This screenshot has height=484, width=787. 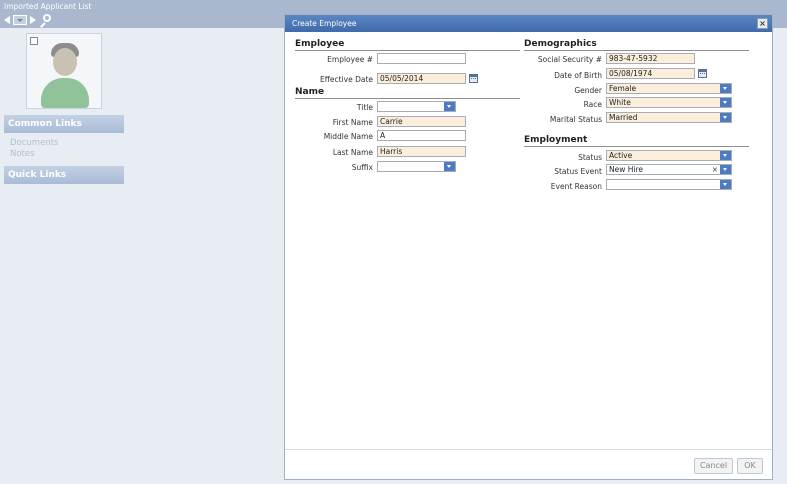 What do you see at coordinates (7, 20) in the screenshot?
I see `back-arrow-icon` at bounding box center [7, 20].